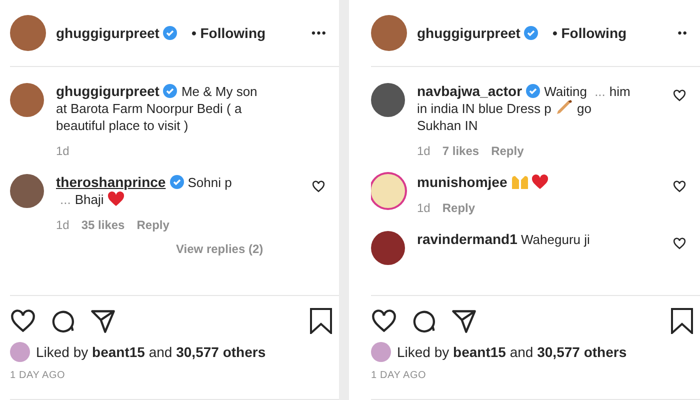  What do you see at coordinates (144, 191) in the screenshot?
I see `comment-text: theroshanprince Sohni p ... Bhaji` at bounding box center [144, 191].